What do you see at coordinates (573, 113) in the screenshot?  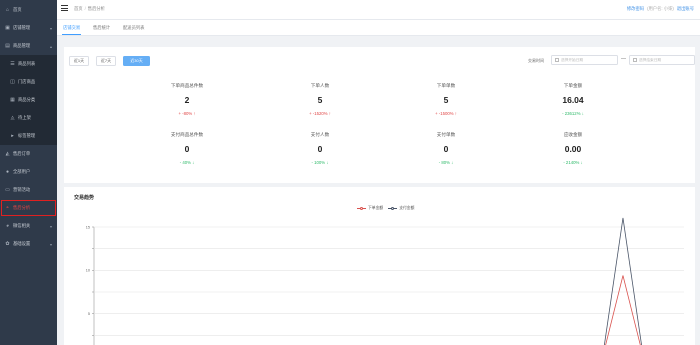 I see `stat-change: - 23612% ↓` at bounding box center [573, 113].